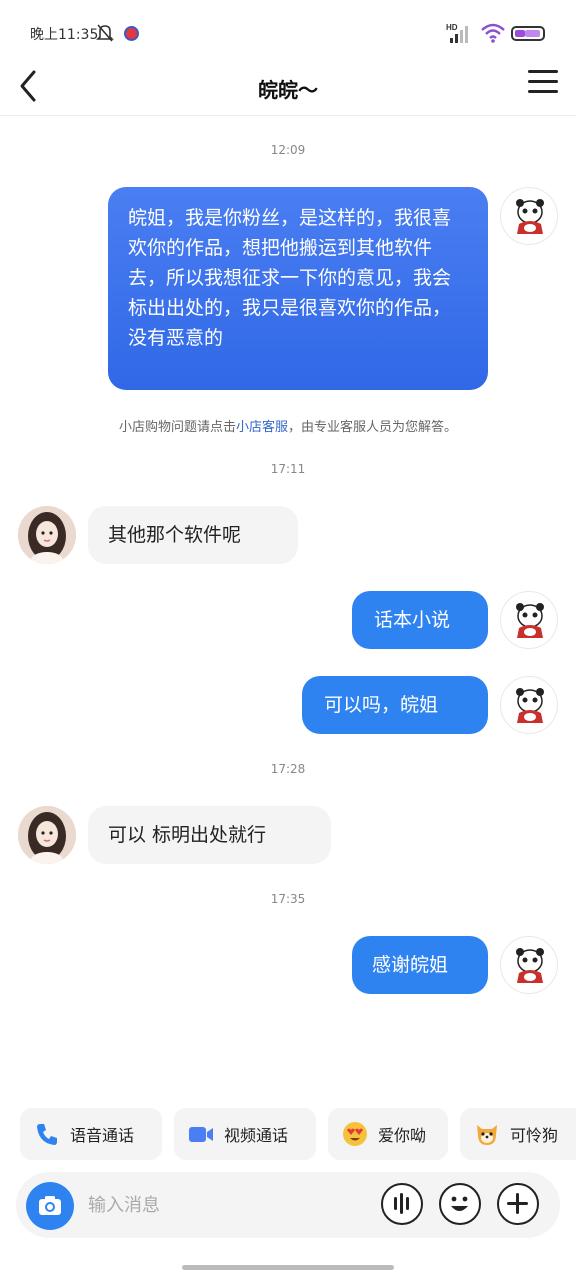 The height and width of the screenshot is (1280, 576). What do you see at coordinates (420, 965) in the screenshot?
I see `message-bubble-sent: 感谢皖姐` at bounding box center [420, 965].